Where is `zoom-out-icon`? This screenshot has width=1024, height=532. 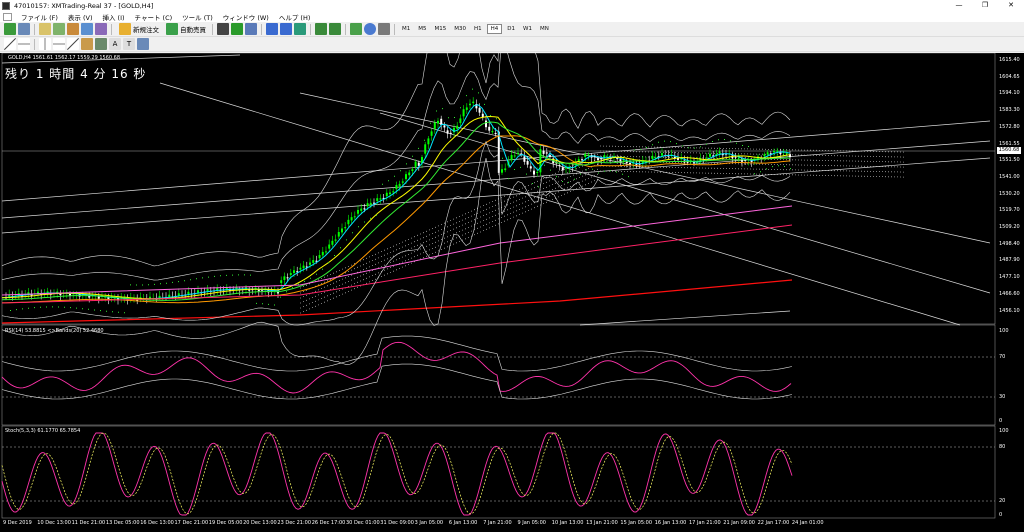
zoom-out-icon is located at coordinates (286, 29).